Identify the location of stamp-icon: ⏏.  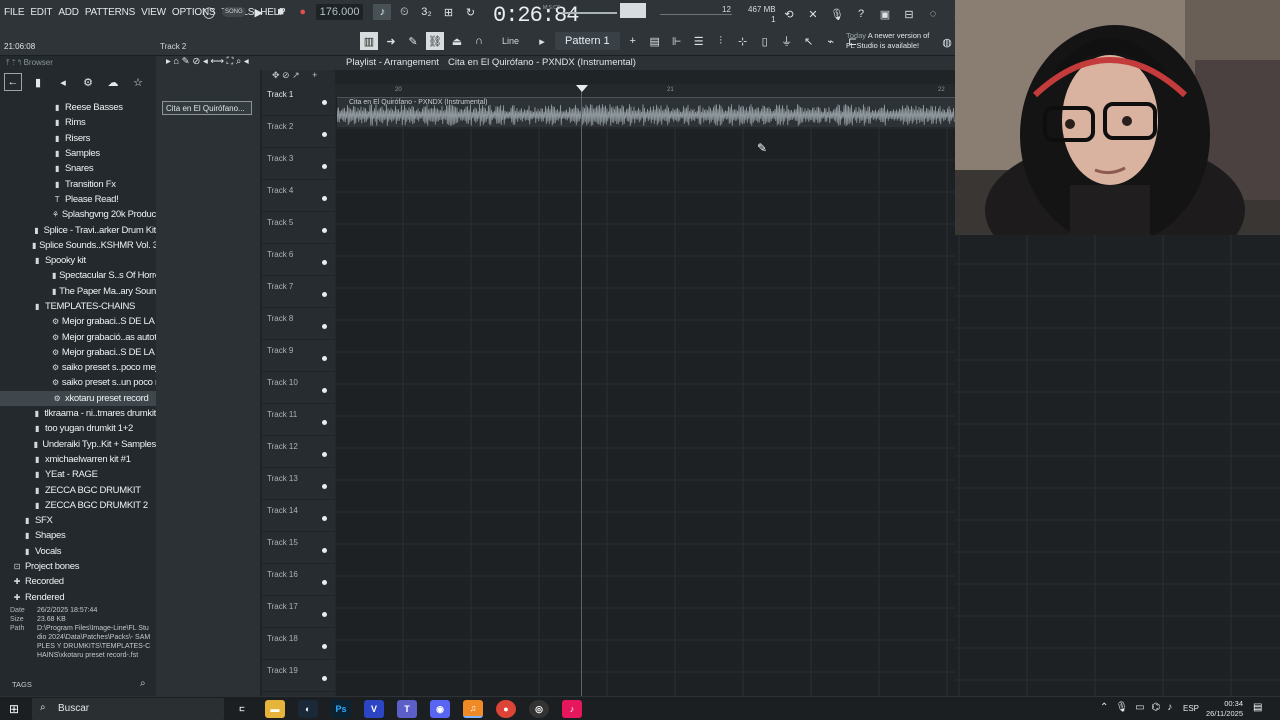
(457, 41).